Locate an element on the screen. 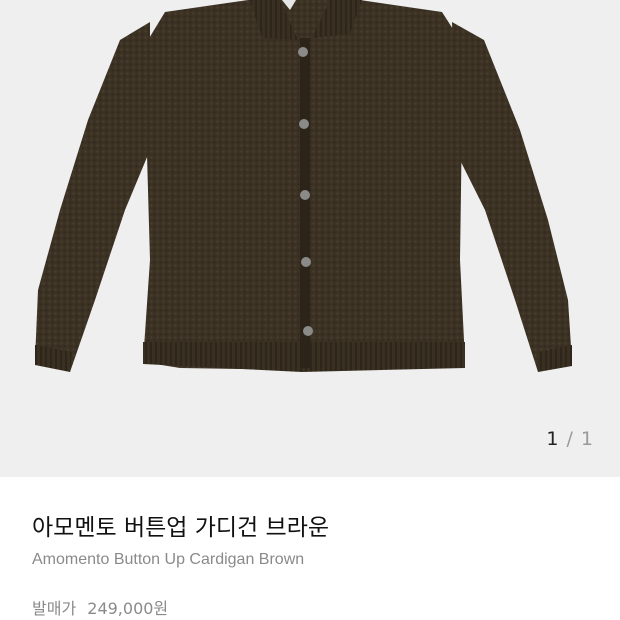 The image size is (620, 620). release-price-row: 발매가 249,000원 is located at coordinates (100, 607).